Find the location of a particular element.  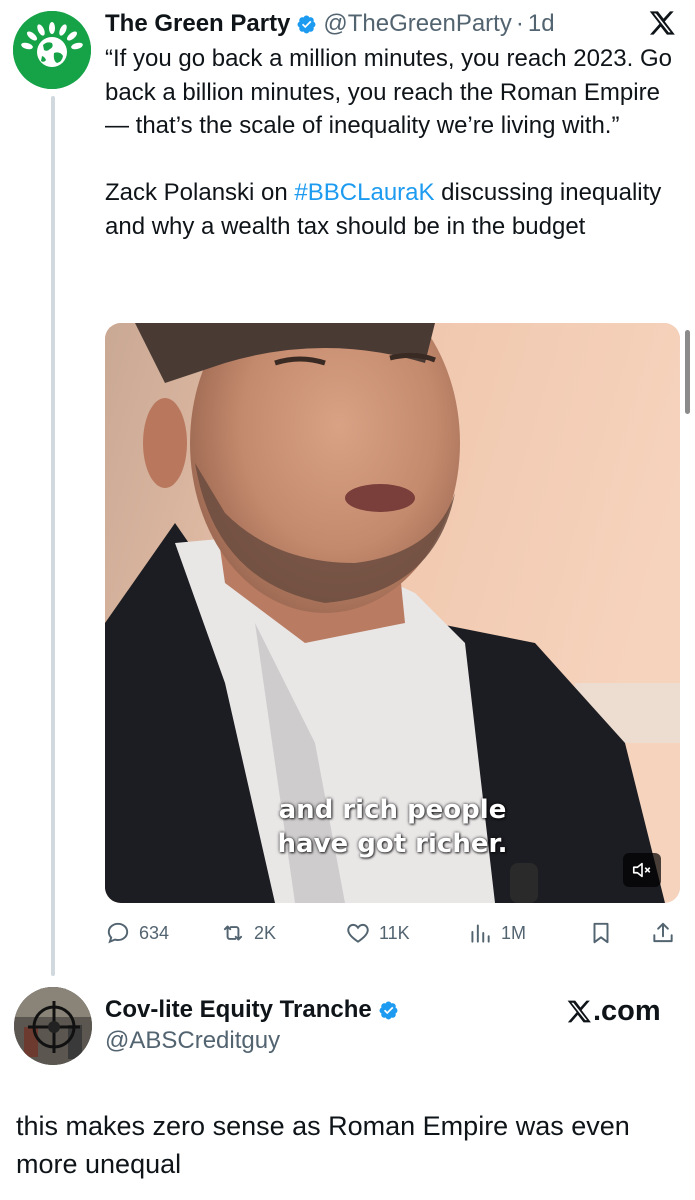

share-upload-icon is located at coordinates (663, 932).